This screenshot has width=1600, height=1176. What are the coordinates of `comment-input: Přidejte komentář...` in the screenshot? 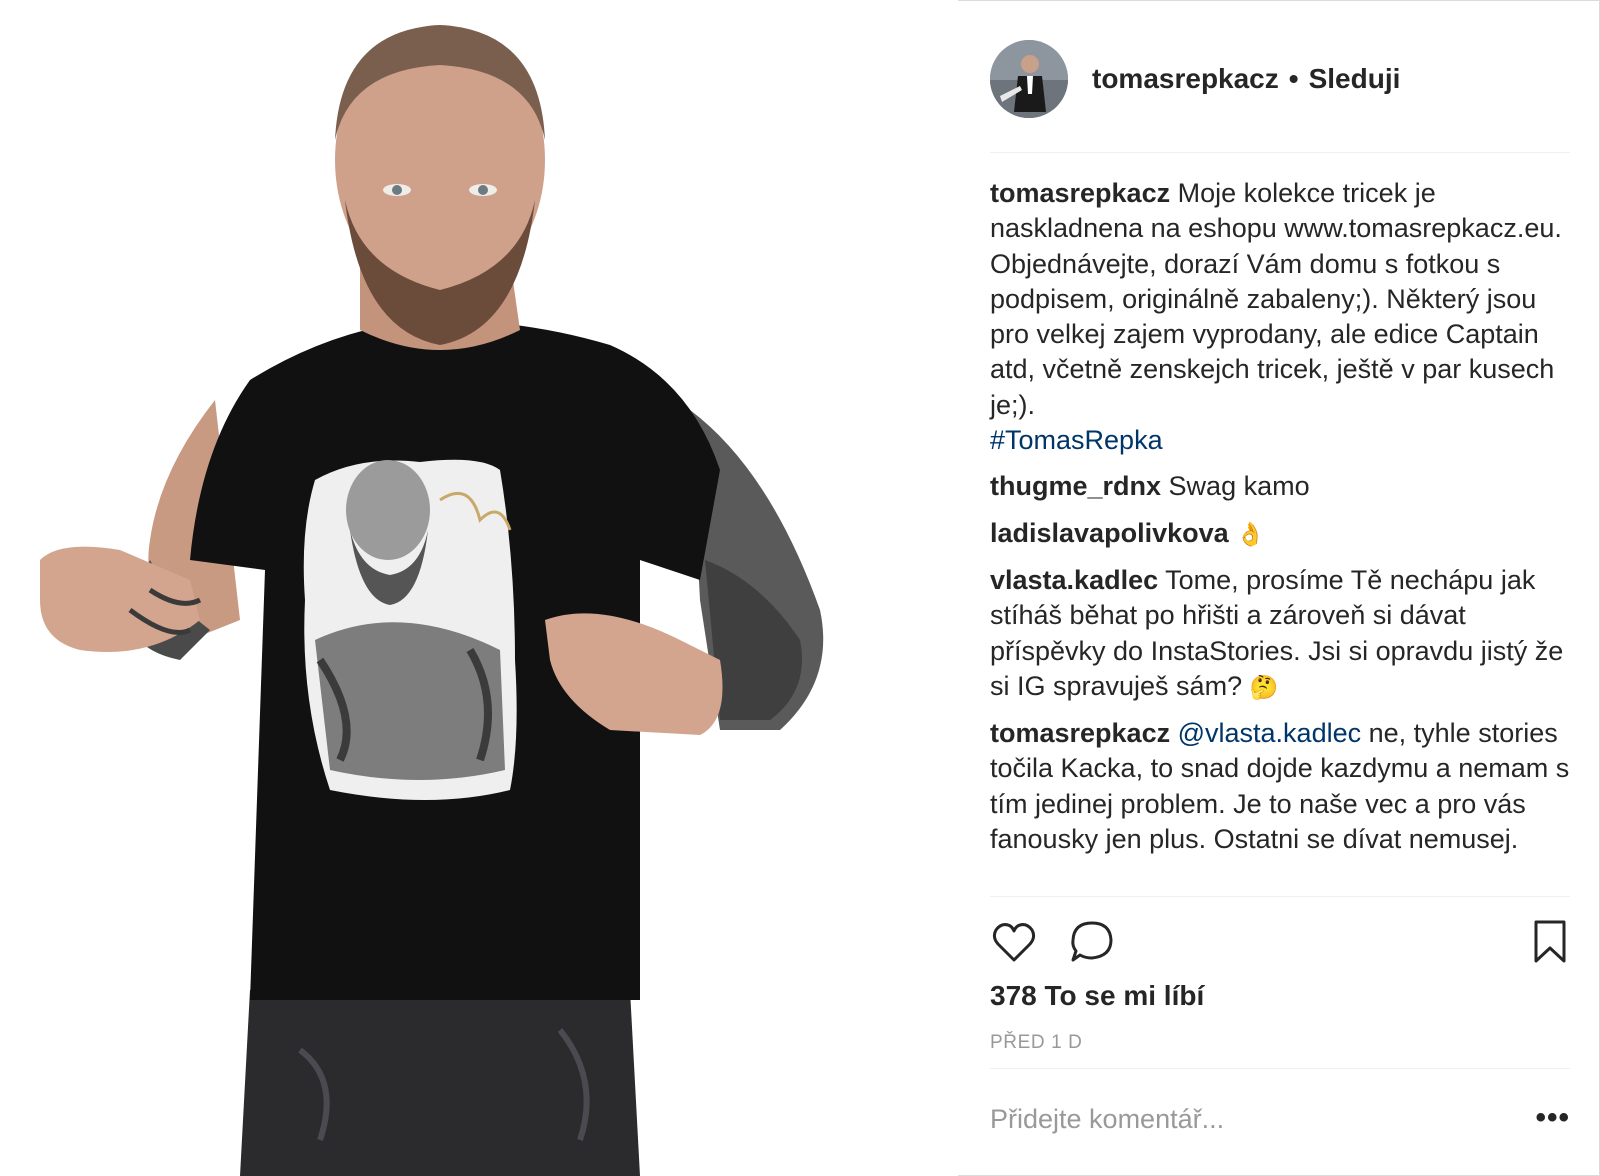 It's located at (1107, 1119).